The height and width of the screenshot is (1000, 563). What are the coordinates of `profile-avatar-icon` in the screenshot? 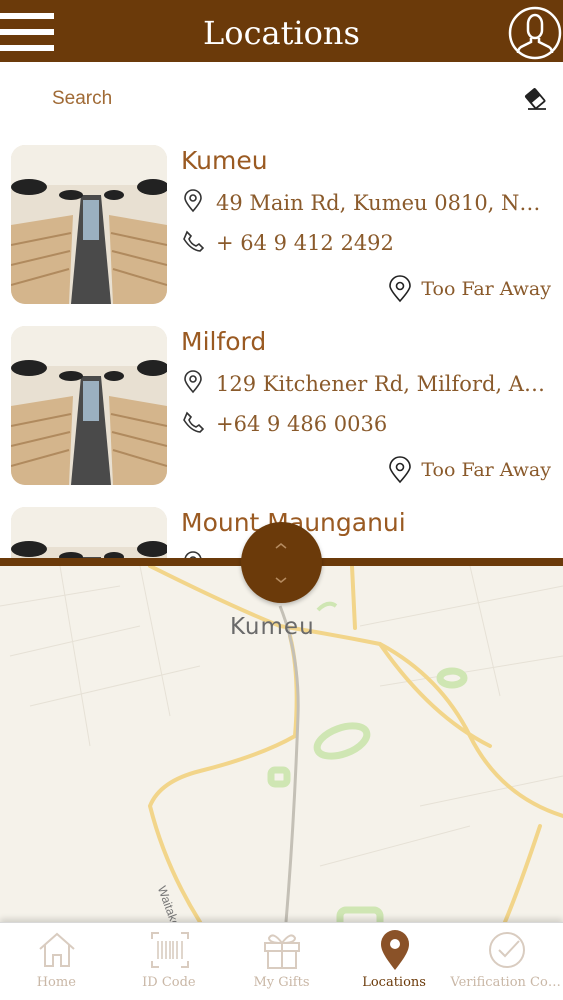 It's located at (535, 33).